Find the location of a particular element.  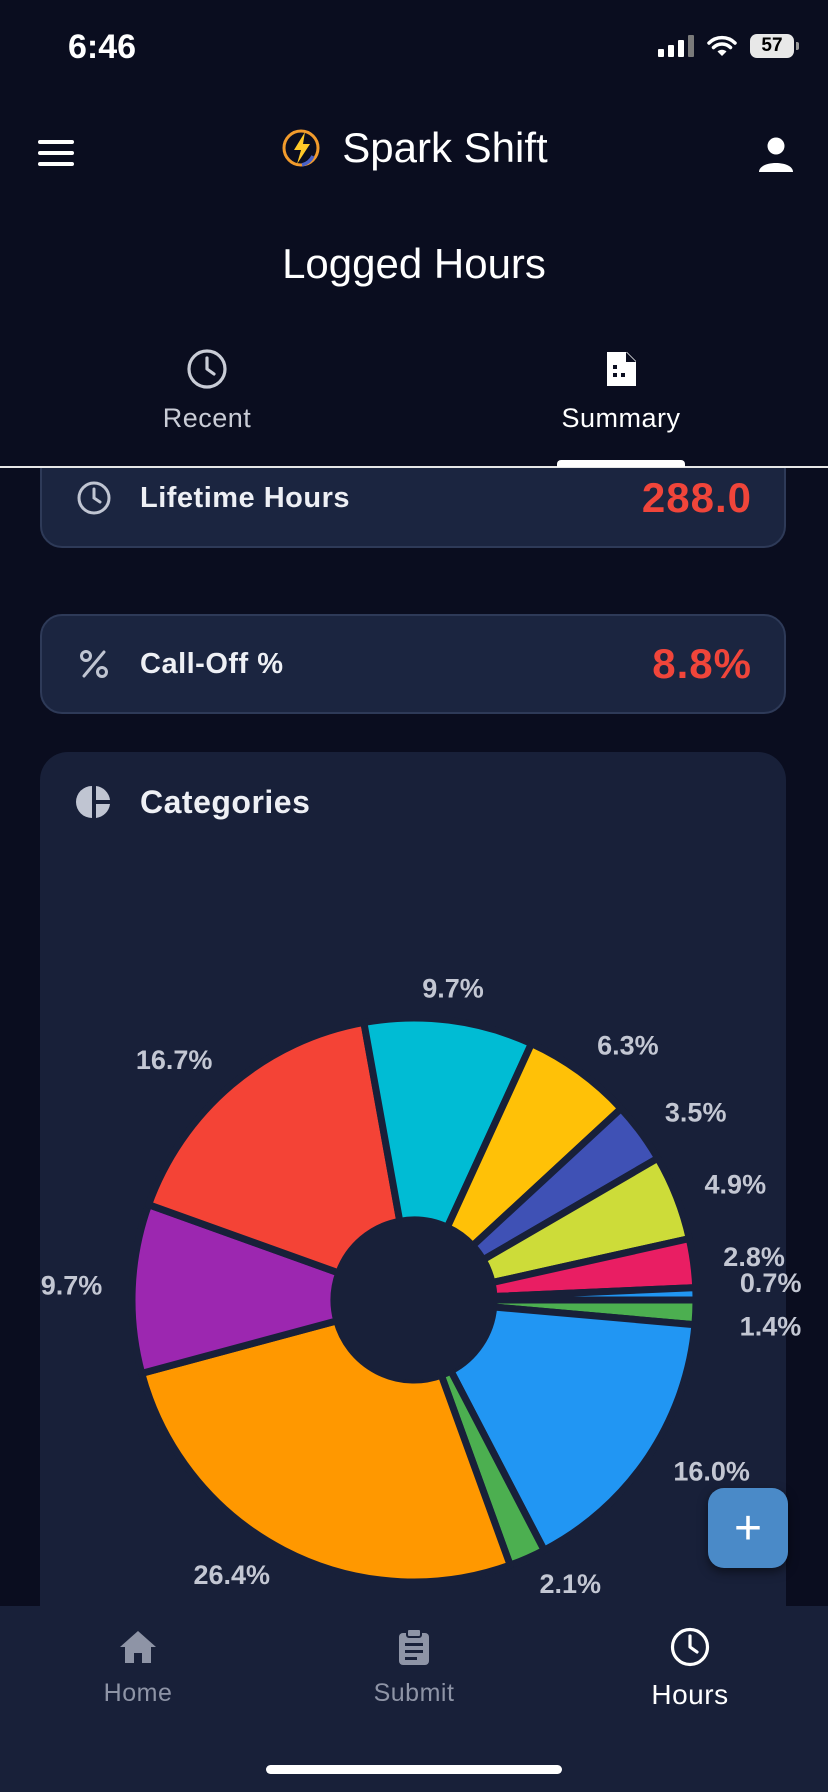

status-time: 6:46 is located at coordinates (102, 47).